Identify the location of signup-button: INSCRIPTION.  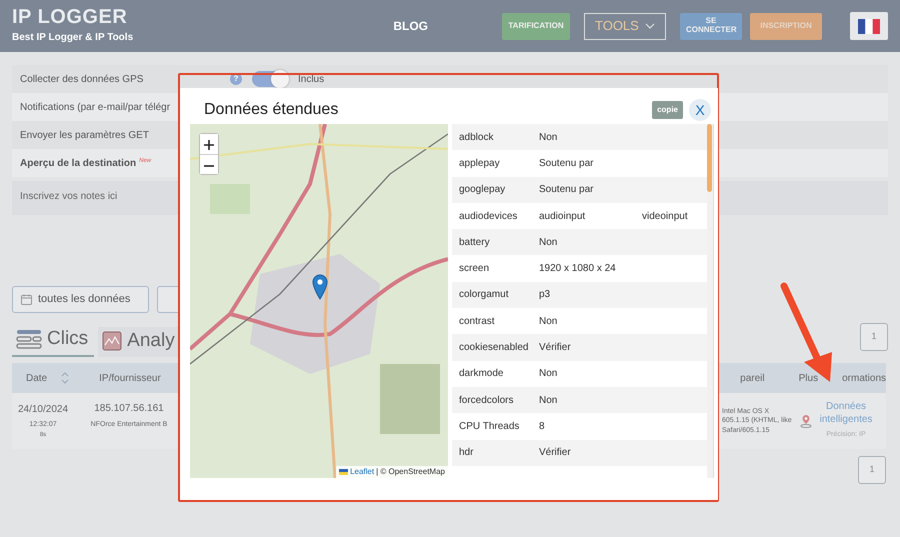
(786, 26).